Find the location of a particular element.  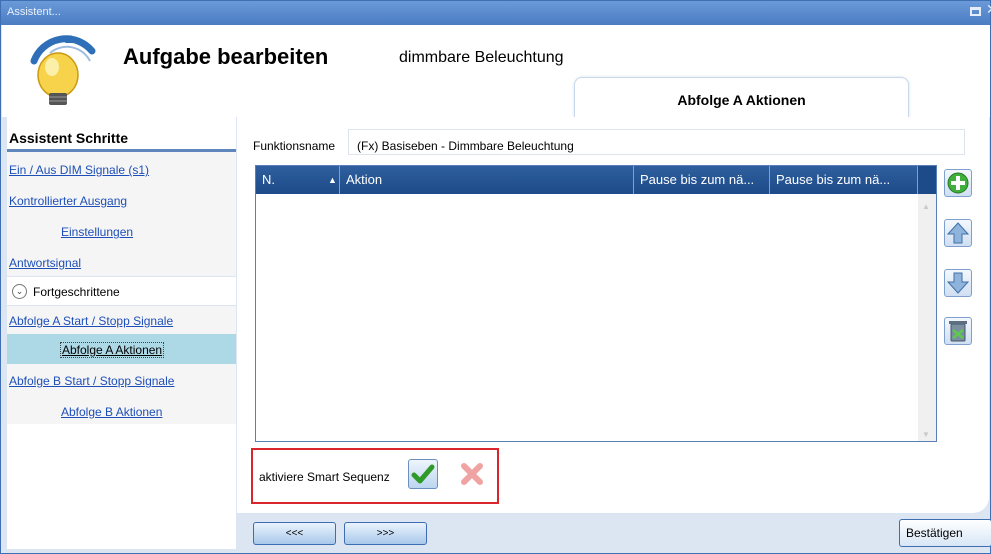

scroll-down-icon: ▼ is located at coordinates (926, 434).